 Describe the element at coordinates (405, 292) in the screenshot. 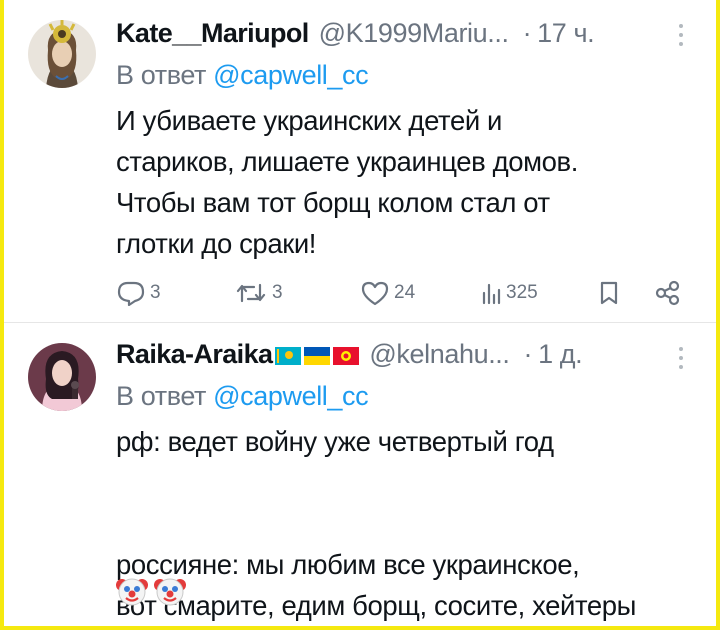

I see `like-count: 24` at that location.